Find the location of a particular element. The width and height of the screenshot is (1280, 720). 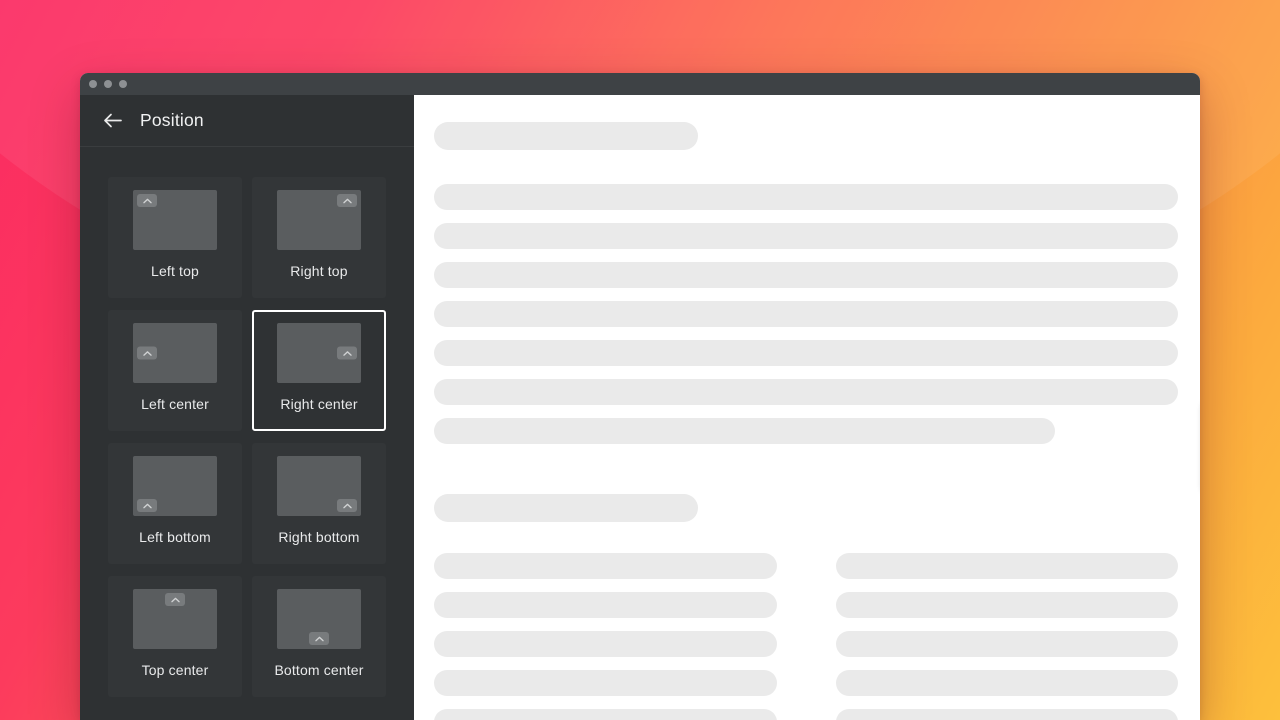

arrow-left-icon is located at coordinates (112, 121).